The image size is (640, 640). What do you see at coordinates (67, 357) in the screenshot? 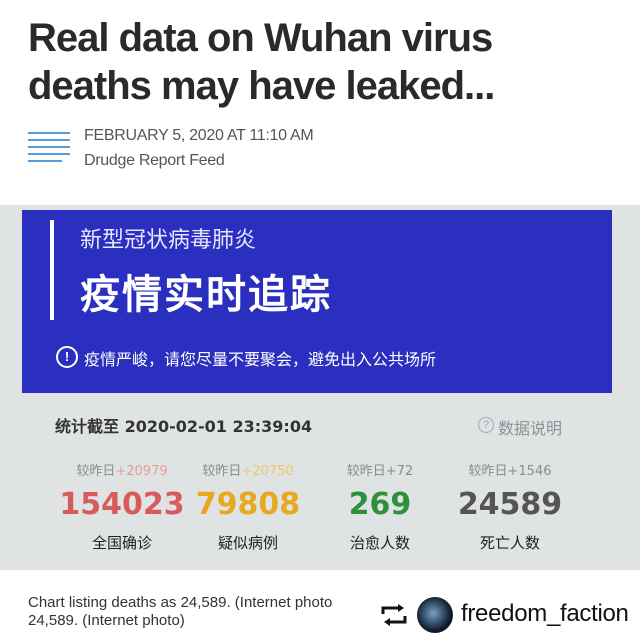
I see `warning-icon: !` at bounding box center [67, 357].